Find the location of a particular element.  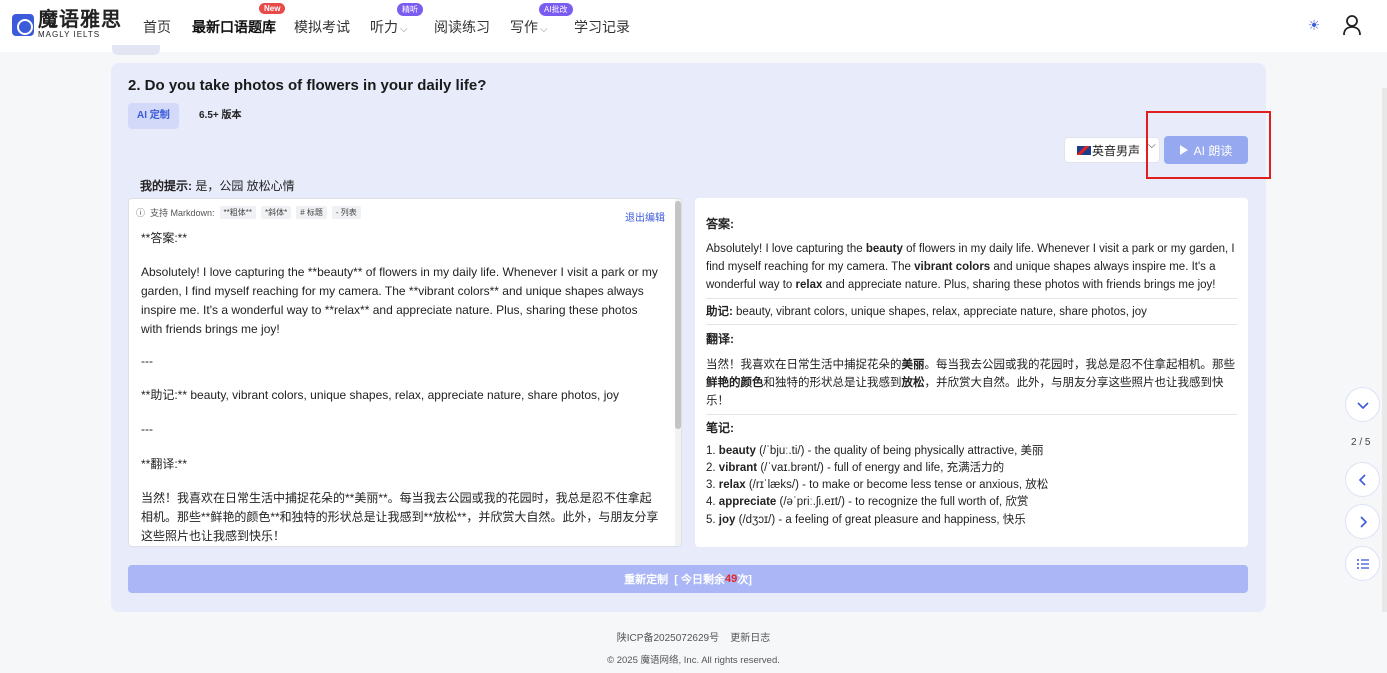

logo: 魔语雅思 MAGLY IELTS is located at coordinates (67, 24).